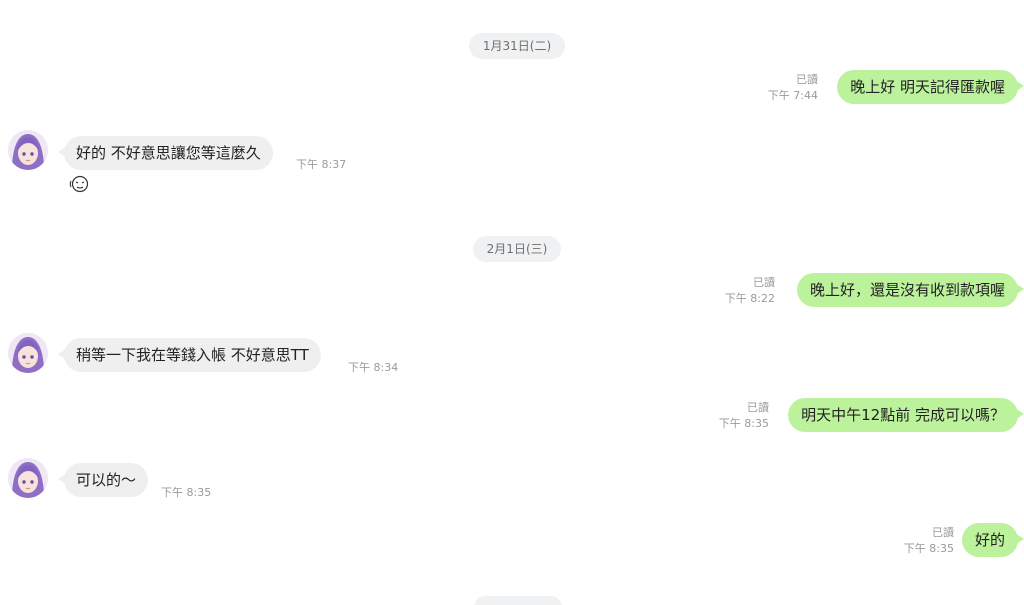 This screenshot has width=1024, height=605. What do you see at coordinates (792, 95) in the screenshot?
I see `timestamp: 下午 7:44` at bounding box center [792, 95].